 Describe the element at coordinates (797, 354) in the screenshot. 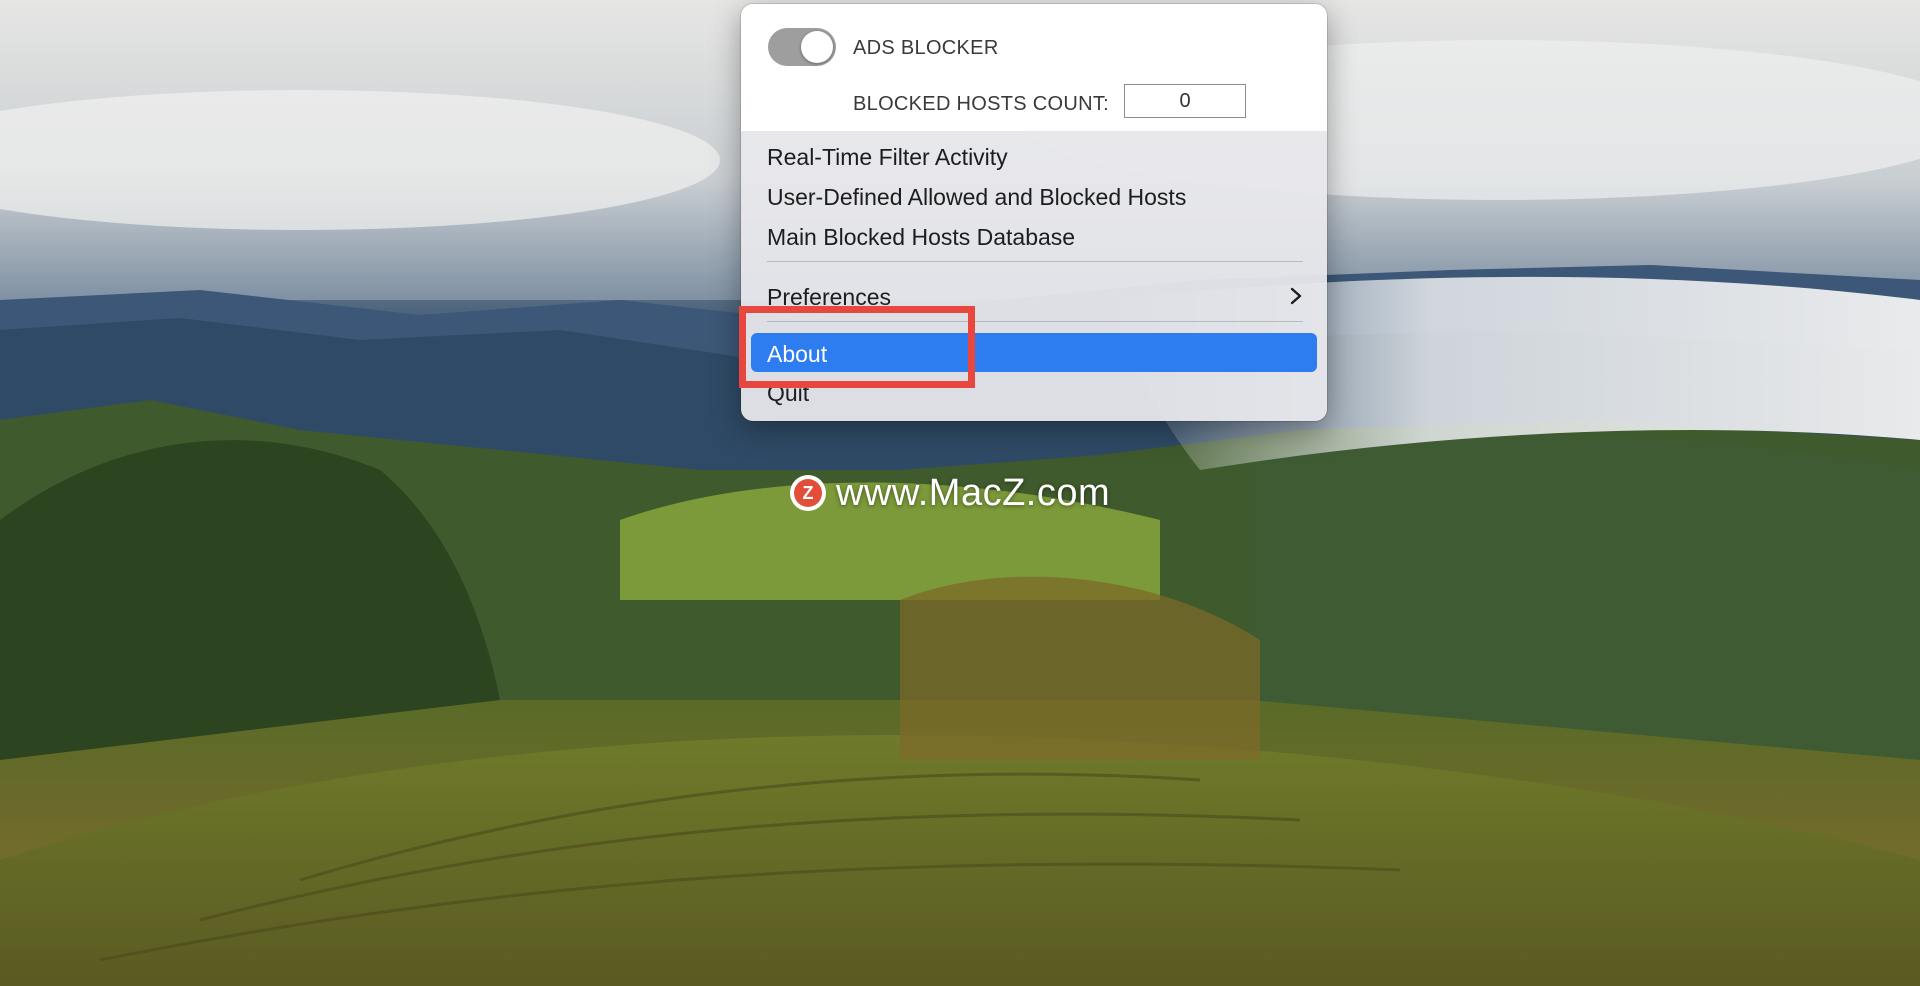

I see `menu-item-about-label: About` at that location.